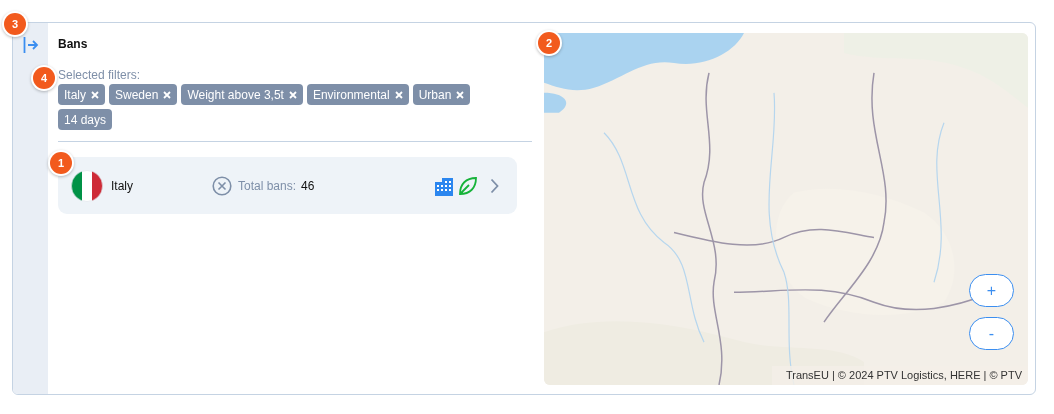 Image resolution: width=1054 pixels, height=414 pixels. Describe the element at coordinates (143, 94) in the screenshot. I see `filter-chip: Sweden` at that location.